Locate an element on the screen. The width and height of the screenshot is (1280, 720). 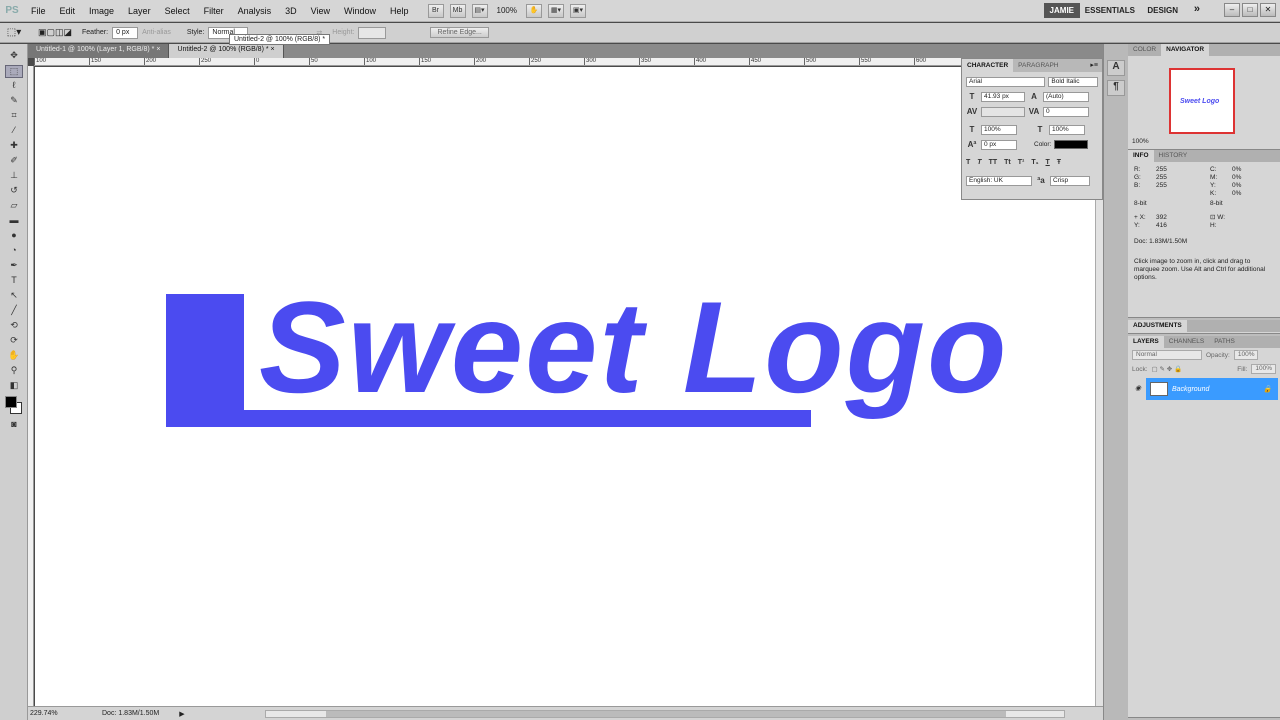
gradient-tool-icon: ▬ is located at coordinates (14, 221).